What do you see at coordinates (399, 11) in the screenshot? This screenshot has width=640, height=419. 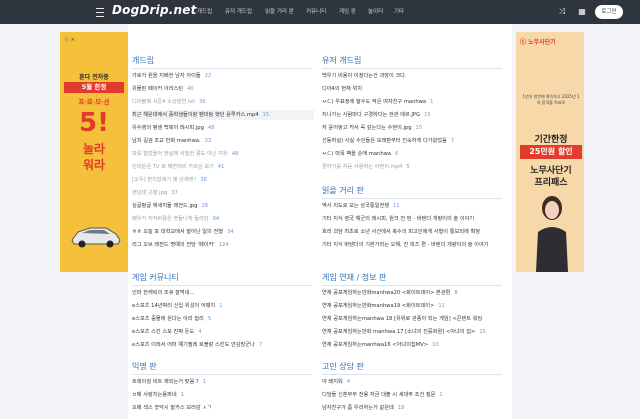 I see `nav-etc: 기타` at bounding box center [399, 11].